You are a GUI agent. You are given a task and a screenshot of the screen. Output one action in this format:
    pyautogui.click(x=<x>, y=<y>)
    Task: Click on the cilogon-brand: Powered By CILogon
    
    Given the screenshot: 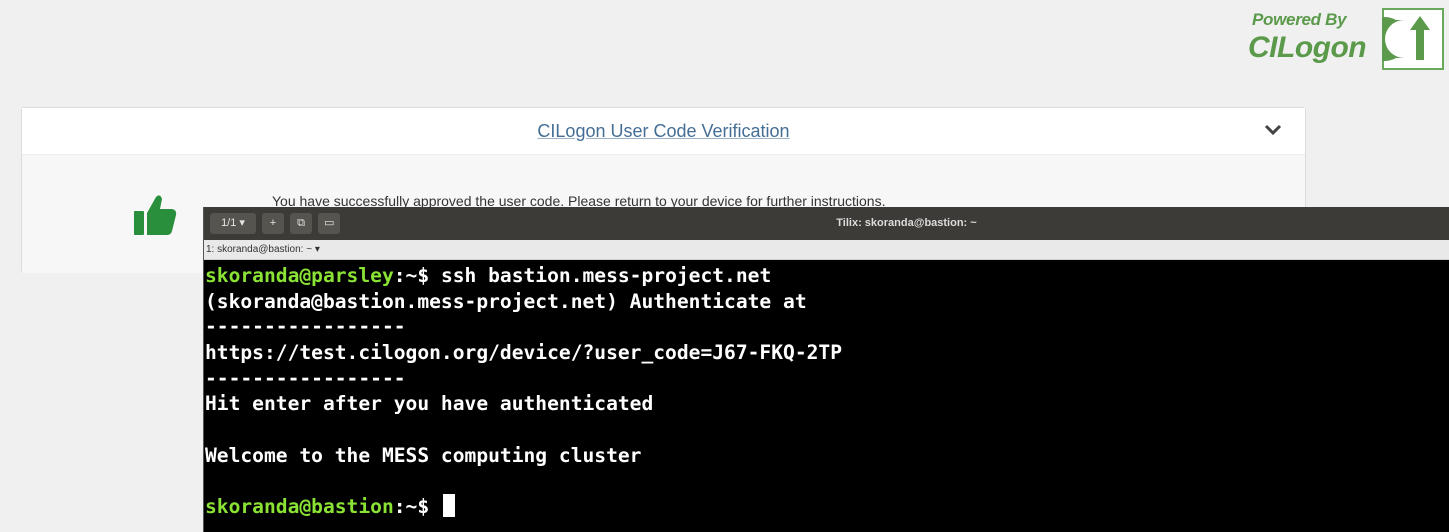 What is the action you would take?
    pyautogui.click(x=1346, y=38)
    